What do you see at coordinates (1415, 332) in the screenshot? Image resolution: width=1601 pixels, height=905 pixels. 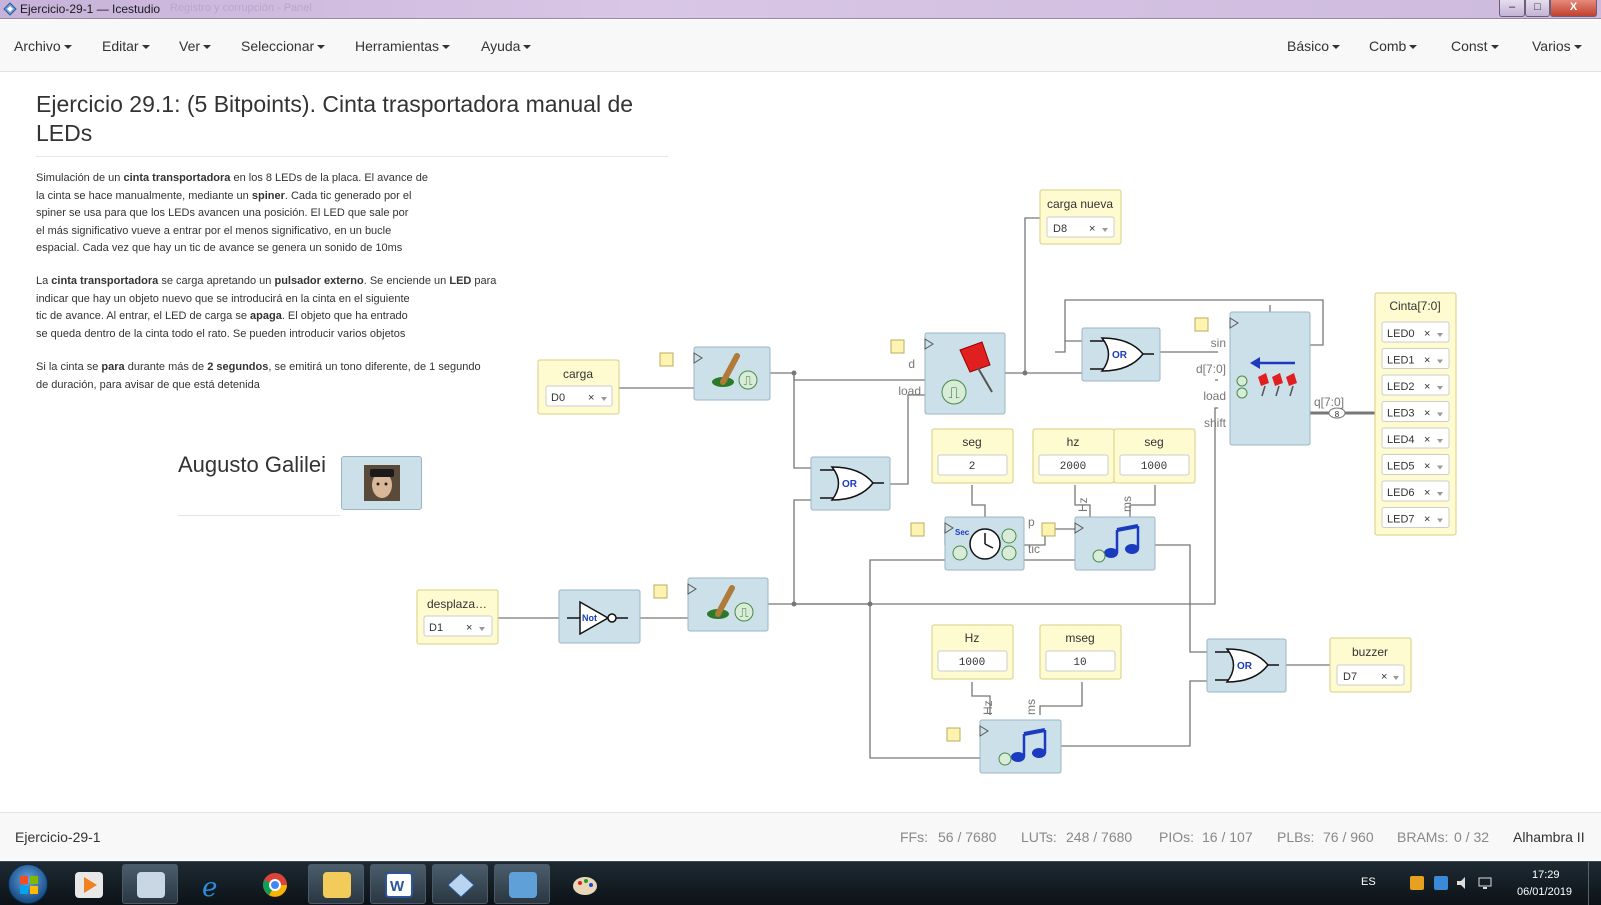 I see `led-pin-select: LED0 ×` at bounding box center [1415, 332].